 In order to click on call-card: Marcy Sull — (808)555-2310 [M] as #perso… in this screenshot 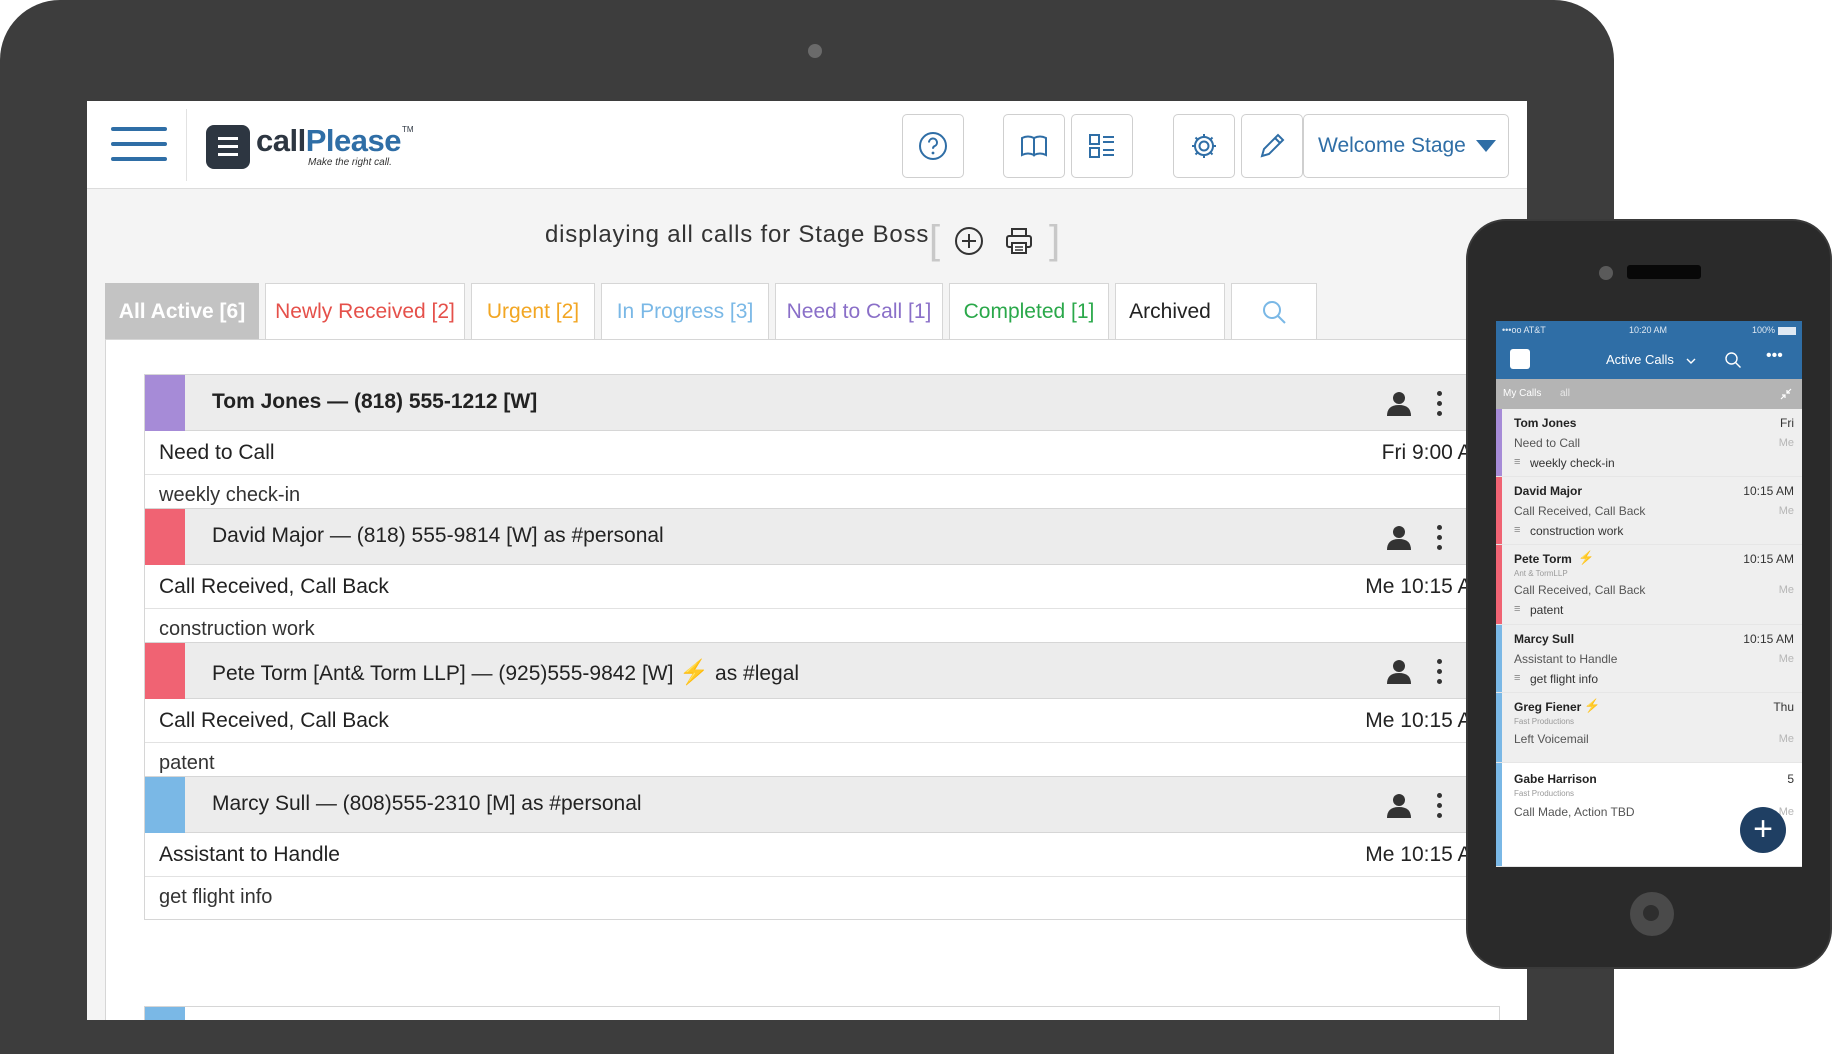, I will do `click(822, 848)`.